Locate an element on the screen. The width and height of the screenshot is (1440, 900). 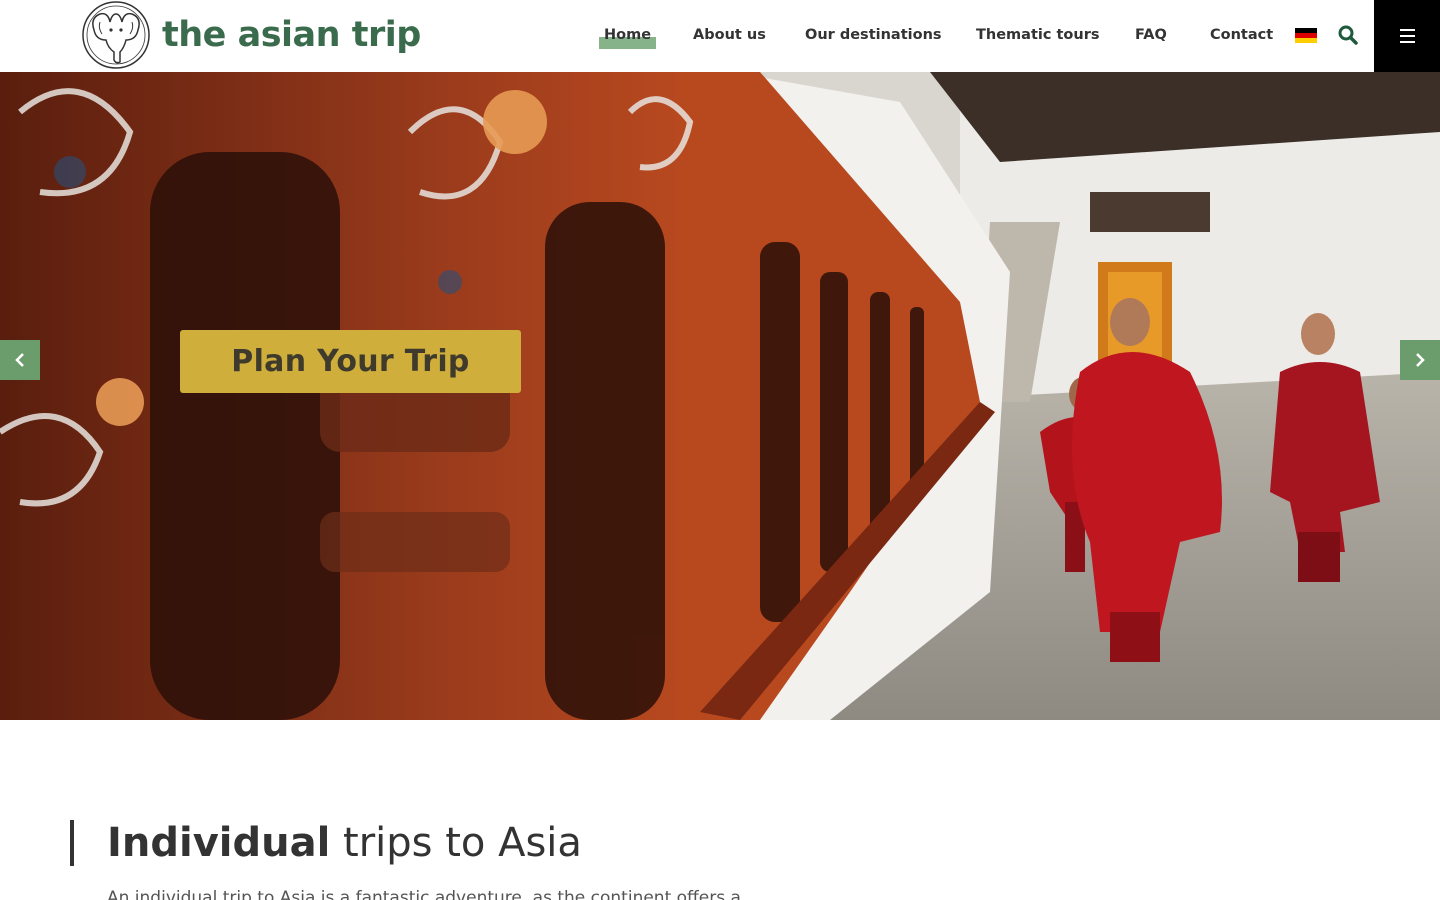
site-logo: the asian trip is located at coordinates (250, 35).